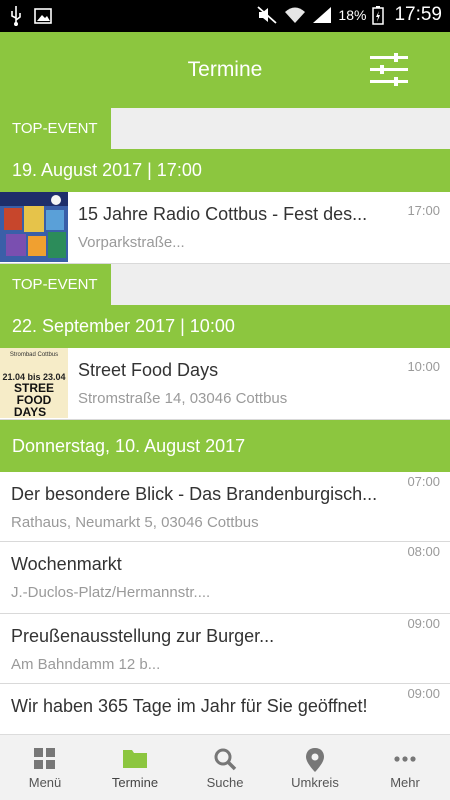 The width and height of the screenshot is (450, 800). What do you see at coordinates (183, 398) in the screenshot?
I see `event-location: Stromstraße 14, 03046 Cottbus` at bounding box center [183, 398].